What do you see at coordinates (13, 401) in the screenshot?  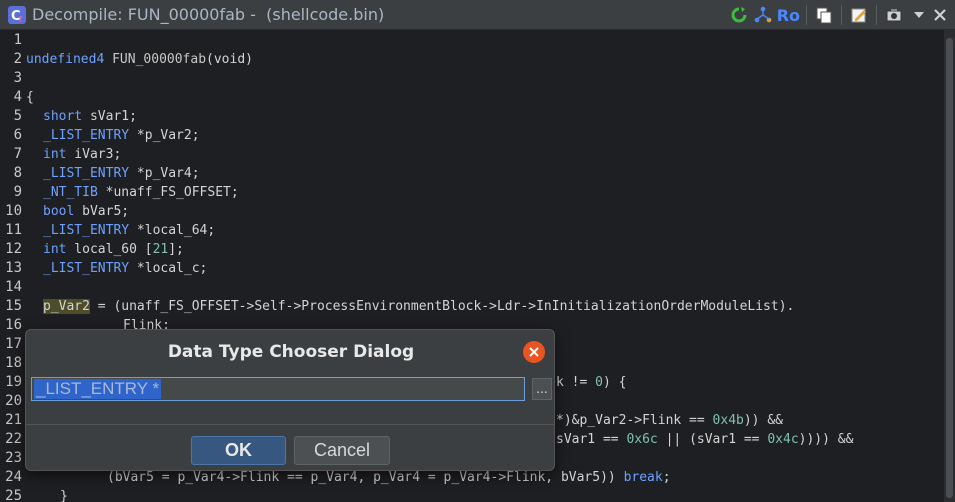 I see `line-number: 20` at bounding box center [13, 401].